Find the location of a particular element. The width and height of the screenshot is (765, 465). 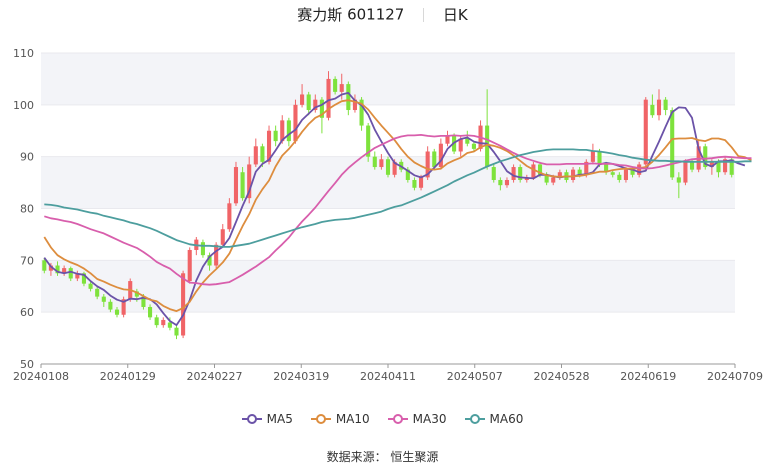

y-axis: 5060708090100110 is located at coordinates (23, 209).